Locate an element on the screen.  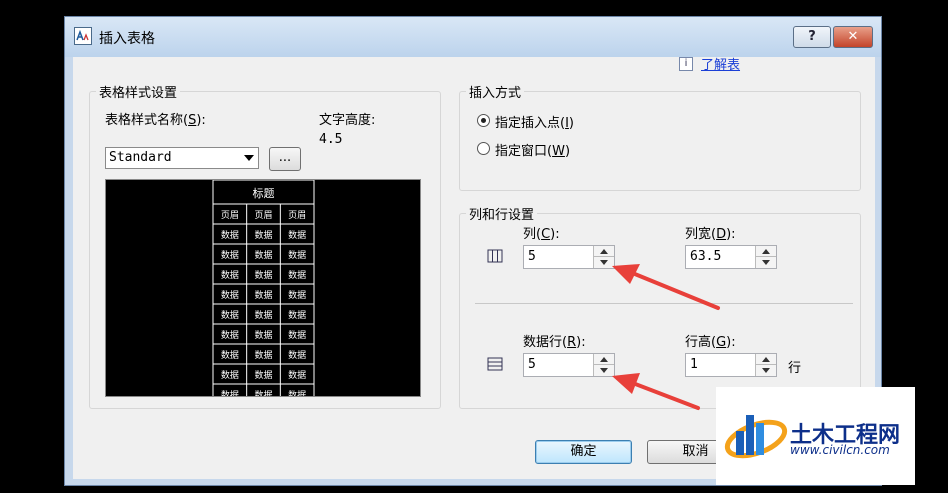
data-rows-label: 数据行(R): is located at coordinates (554, 340).